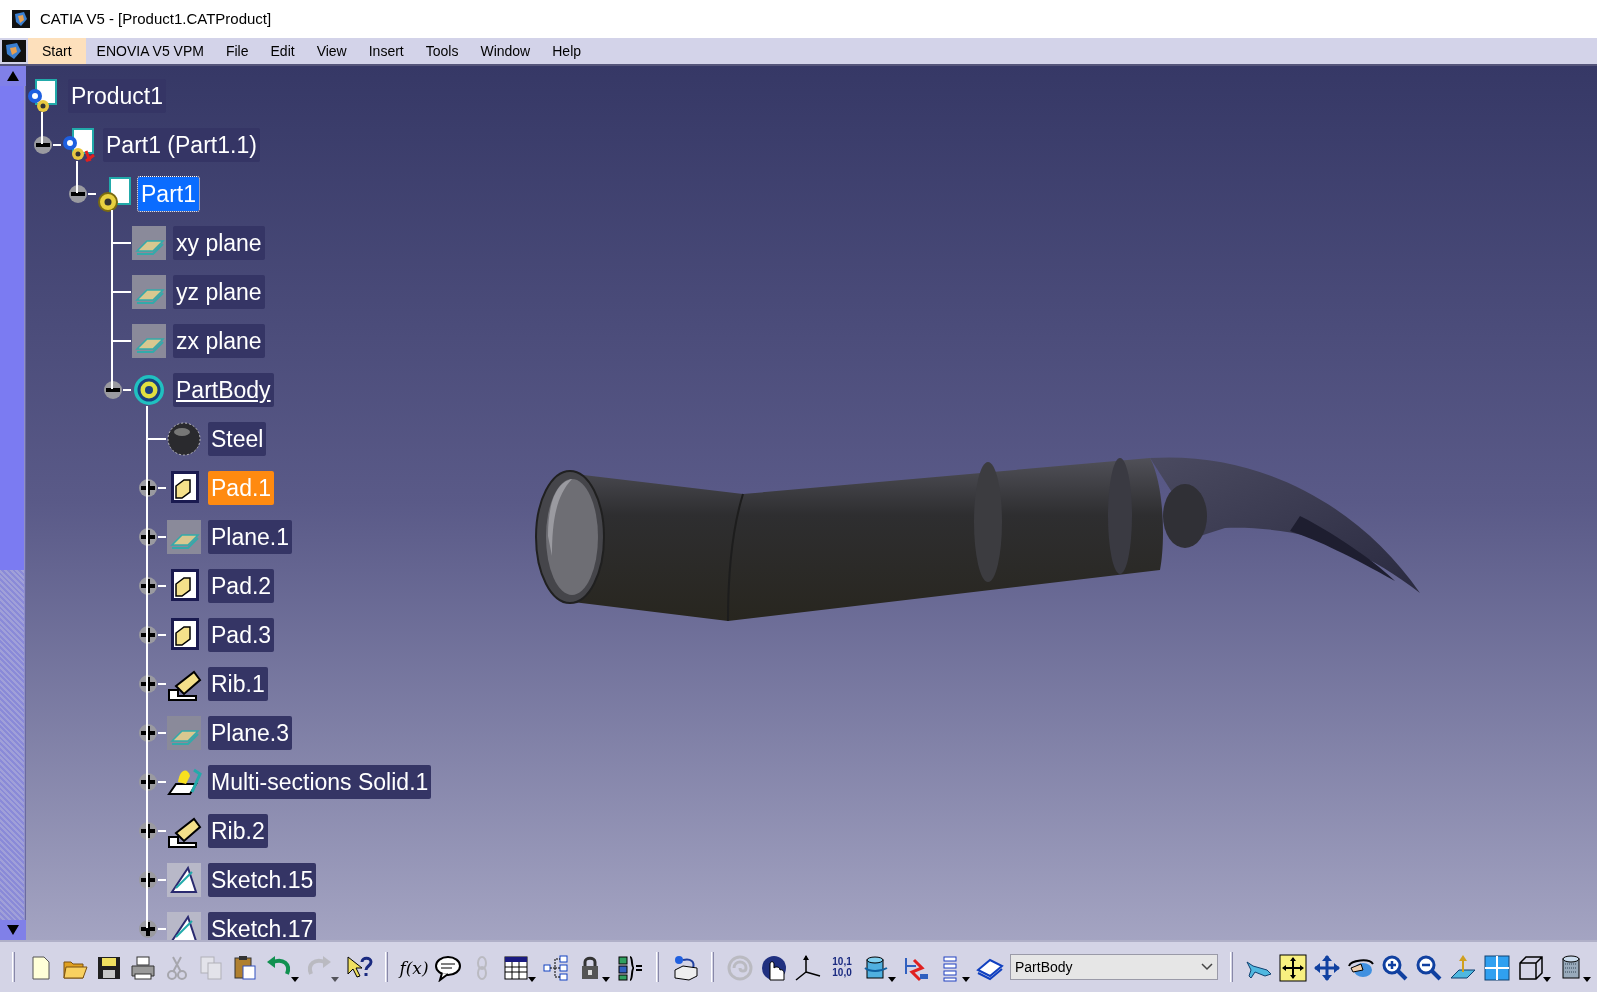  I want to click on four-views-button, so click(1497, 967).